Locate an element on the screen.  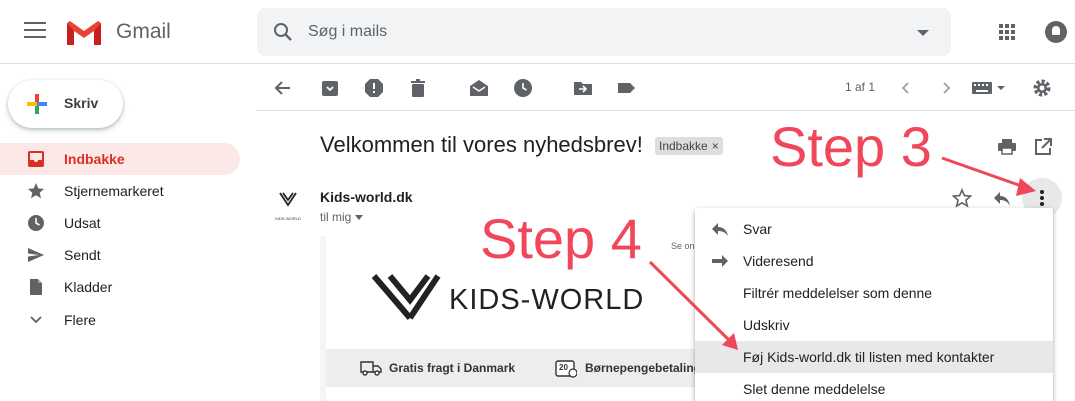
search-bar: Søg i mails is located at coordinates (604, 32).